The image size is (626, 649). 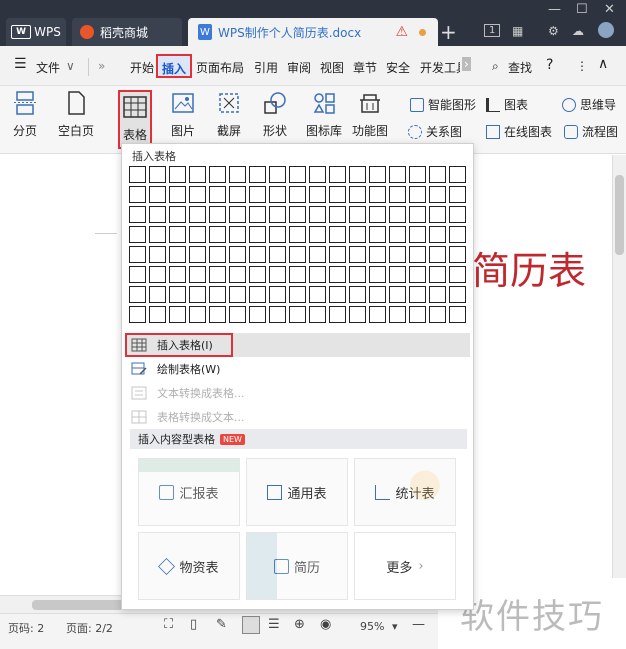 What do you see at coordinates (189, 566) in the screenshot?
I see `card-materials-table: 物资表` at bounding box center [189, 566].